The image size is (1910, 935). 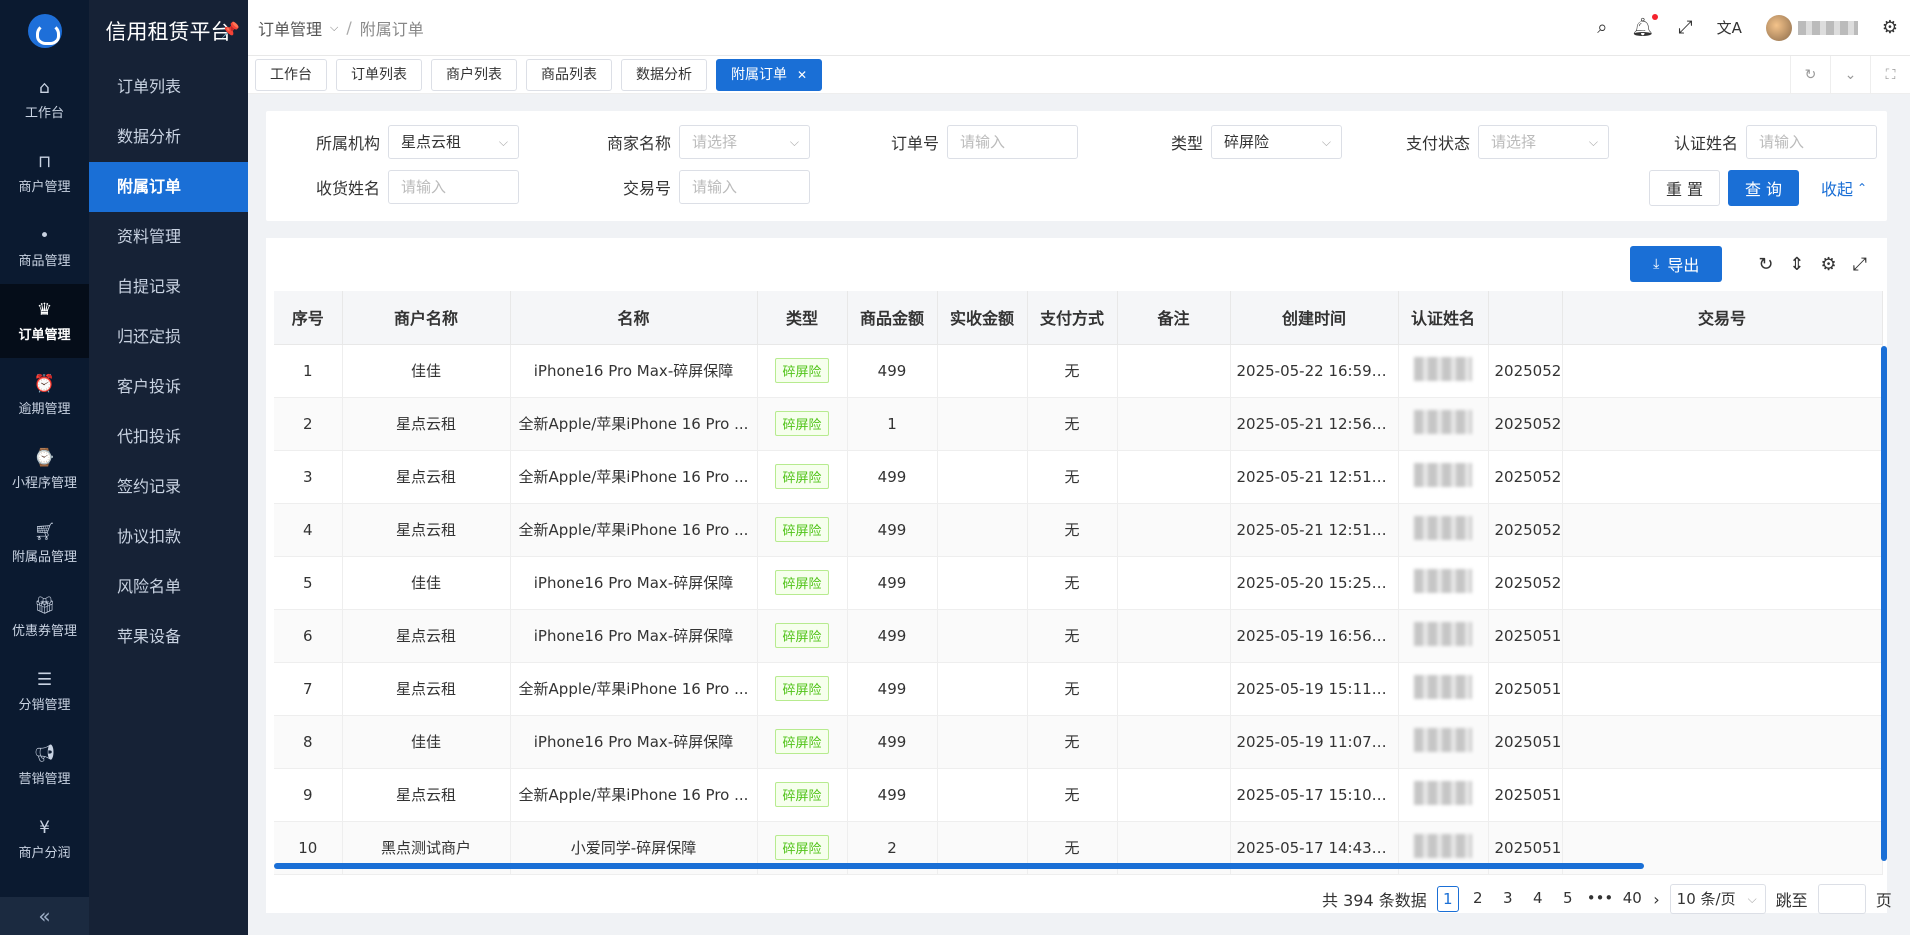 What do you see at coordinates (44, 617) in the screenshot?
I see `rail-item-7: 🎁︎ 优惠券管理` at bounding box center [44, 617].